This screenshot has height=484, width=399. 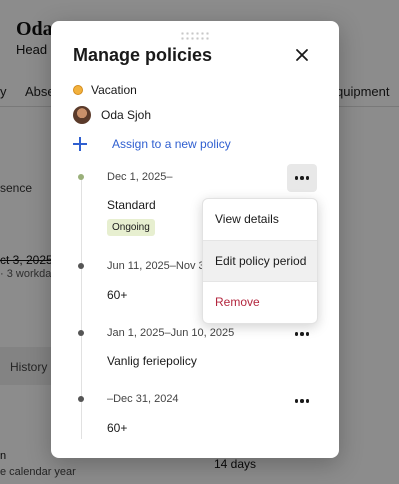 What do you see at coordinates (160, 266) in the screenshot?
I see `period-date: Jun 11, 2025–Nov 30,` at bounding box center [160, 266].